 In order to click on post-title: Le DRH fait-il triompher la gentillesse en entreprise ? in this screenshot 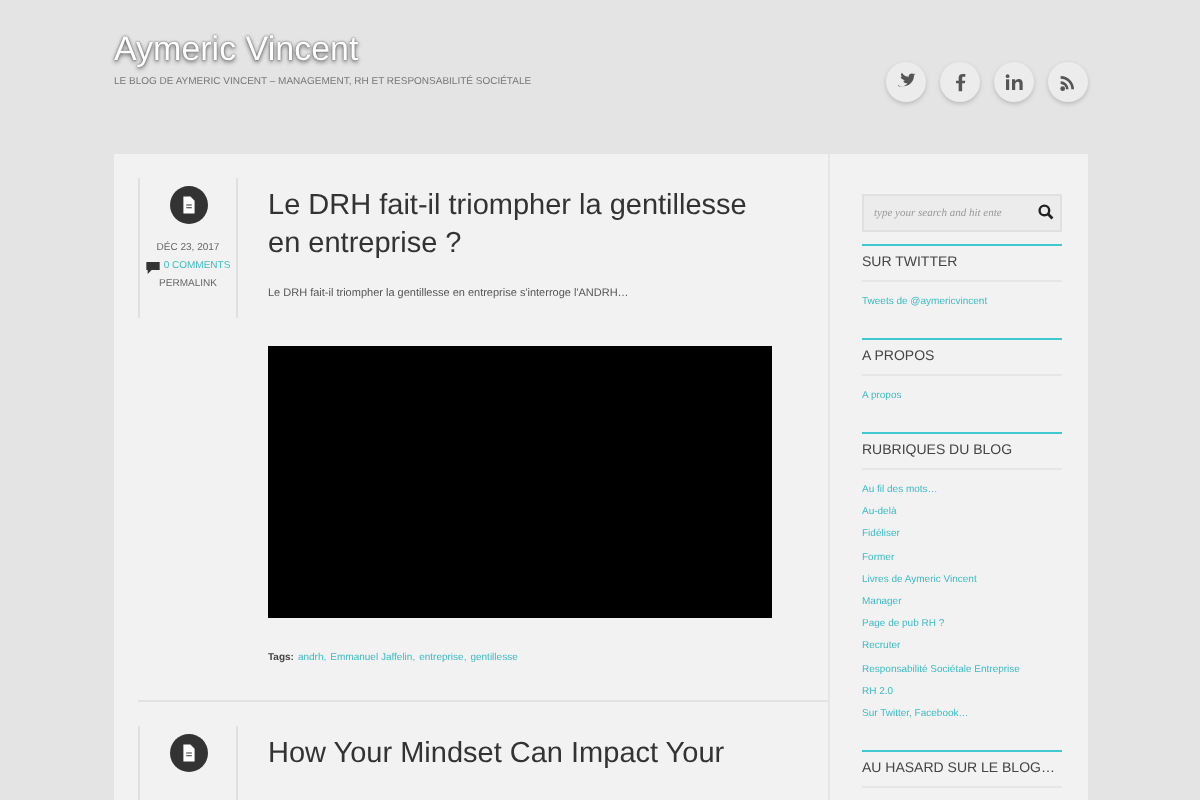, I will do `click(524, 221)`.